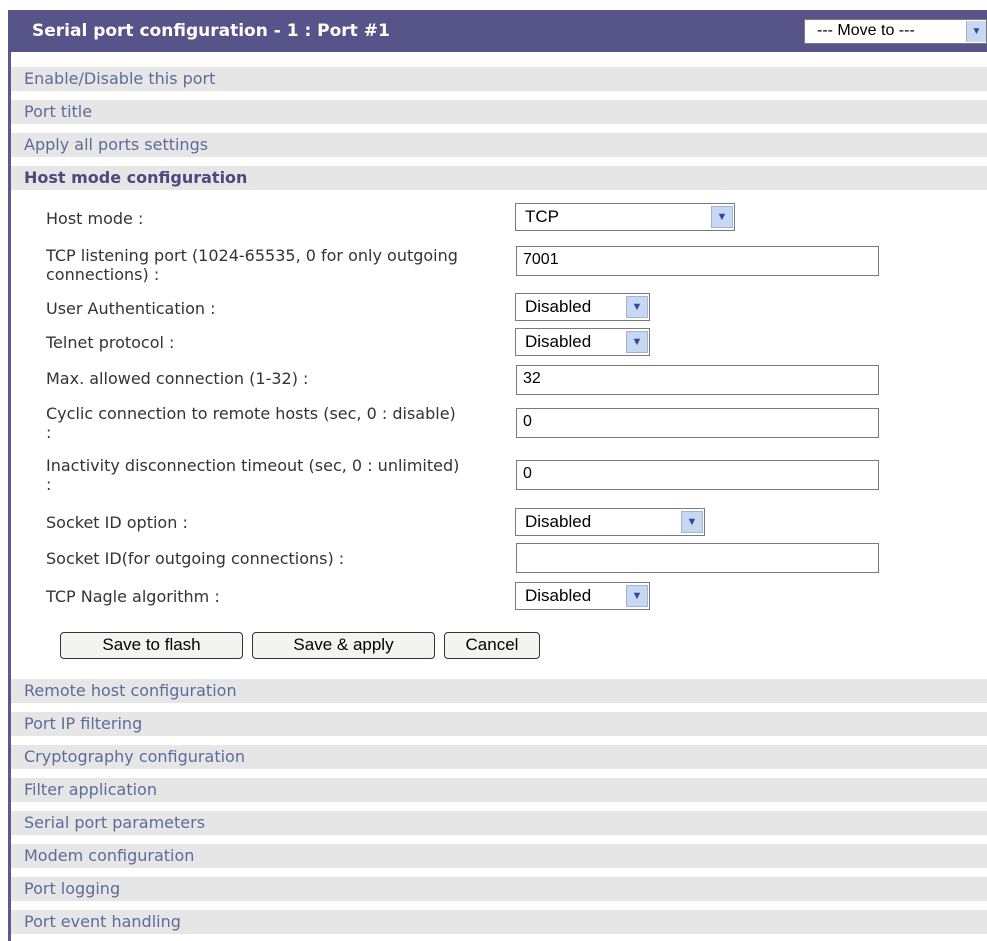  Describe the element at coordinates (542, 216) in the screenshot. I see `host-mode-value: TCP` at that location.